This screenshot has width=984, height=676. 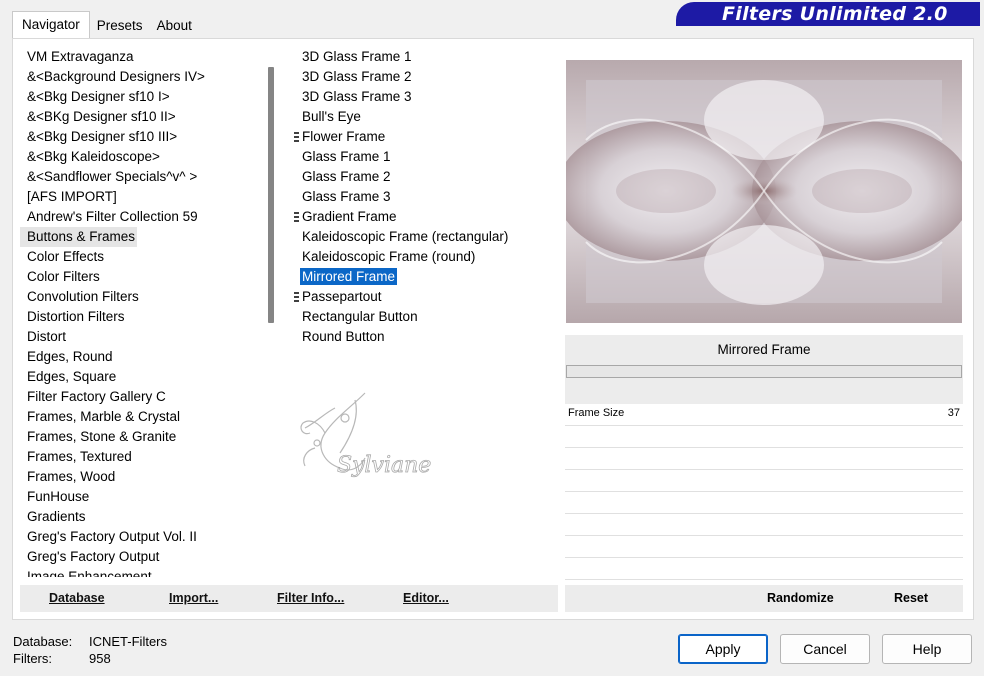 What do you see at coordinates (346, 176) in the screenshot?
I see `filter-item-label: Glass Frame 2` at bounding box center [346, 176].